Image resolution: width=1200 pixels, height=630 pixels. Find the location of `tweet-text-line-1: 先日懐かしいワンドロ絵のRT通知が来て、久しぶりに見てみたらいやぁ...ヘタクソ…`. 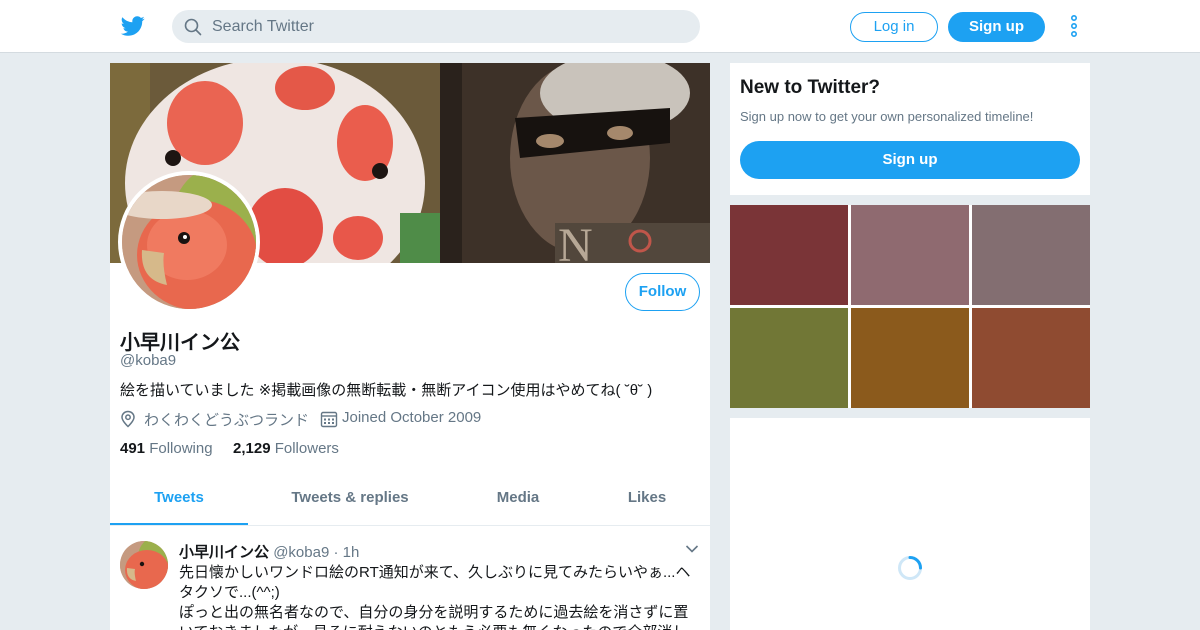

tweet-text-line-1: 先日懐かしいワンドロ絵のRT通知が来て、久しぶりに見てみたらいやぁ...ヘタクソ… is located at coordinates (435, 582).